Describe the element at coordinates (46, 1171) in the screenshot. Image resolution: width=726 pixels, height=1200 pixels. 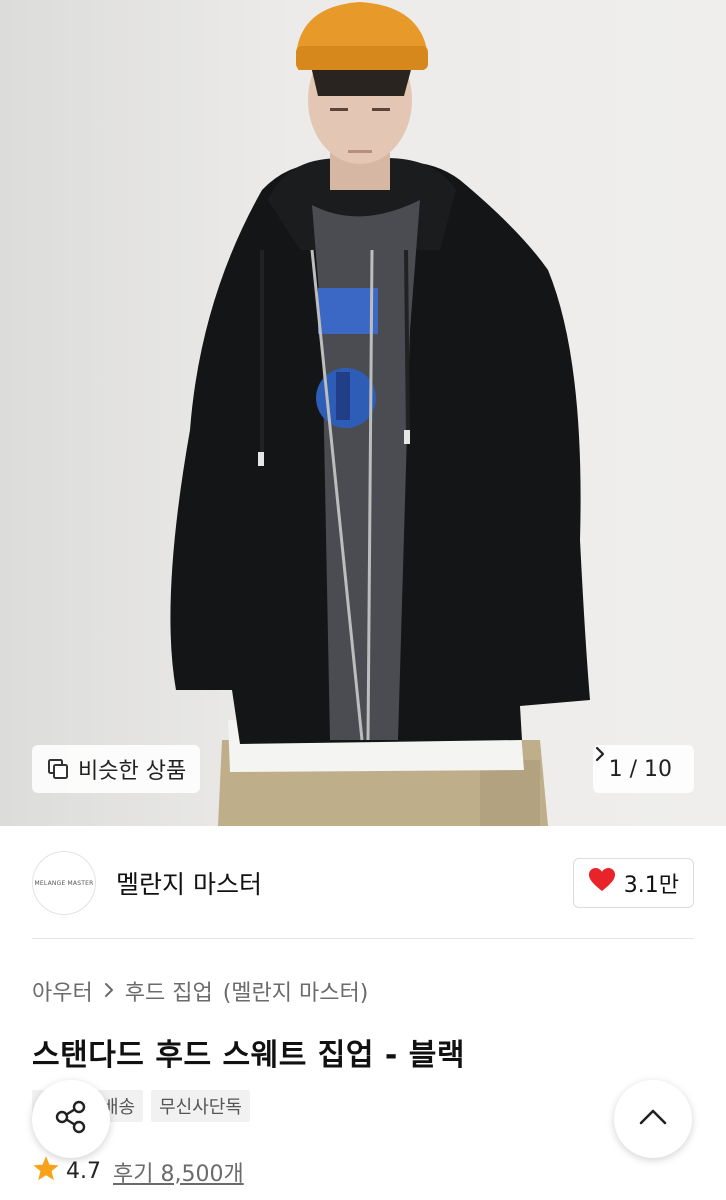
I see `star-icon` at that location.